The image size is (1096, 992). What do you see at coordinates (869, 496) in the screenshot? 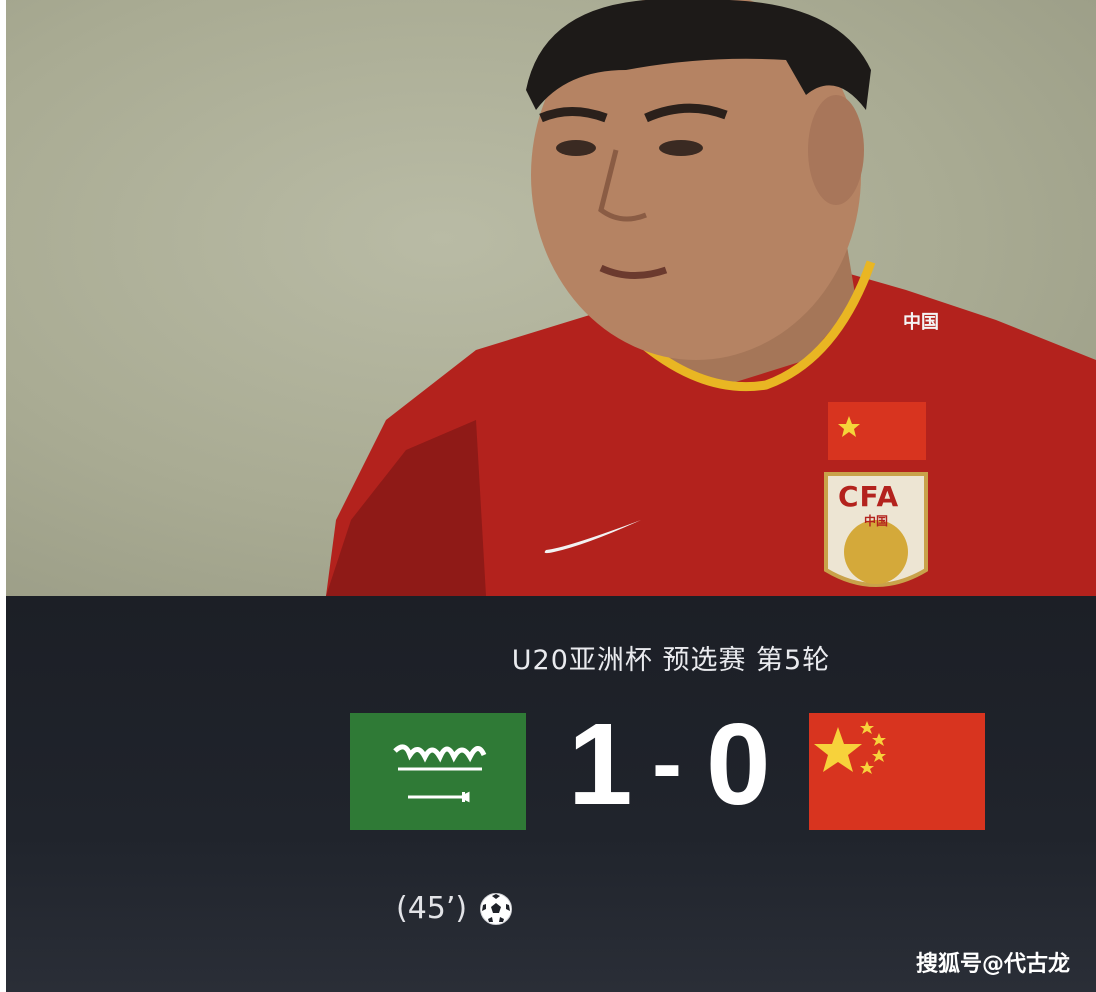
I see `crest-text: CFA` at bounding box center [869, 496].